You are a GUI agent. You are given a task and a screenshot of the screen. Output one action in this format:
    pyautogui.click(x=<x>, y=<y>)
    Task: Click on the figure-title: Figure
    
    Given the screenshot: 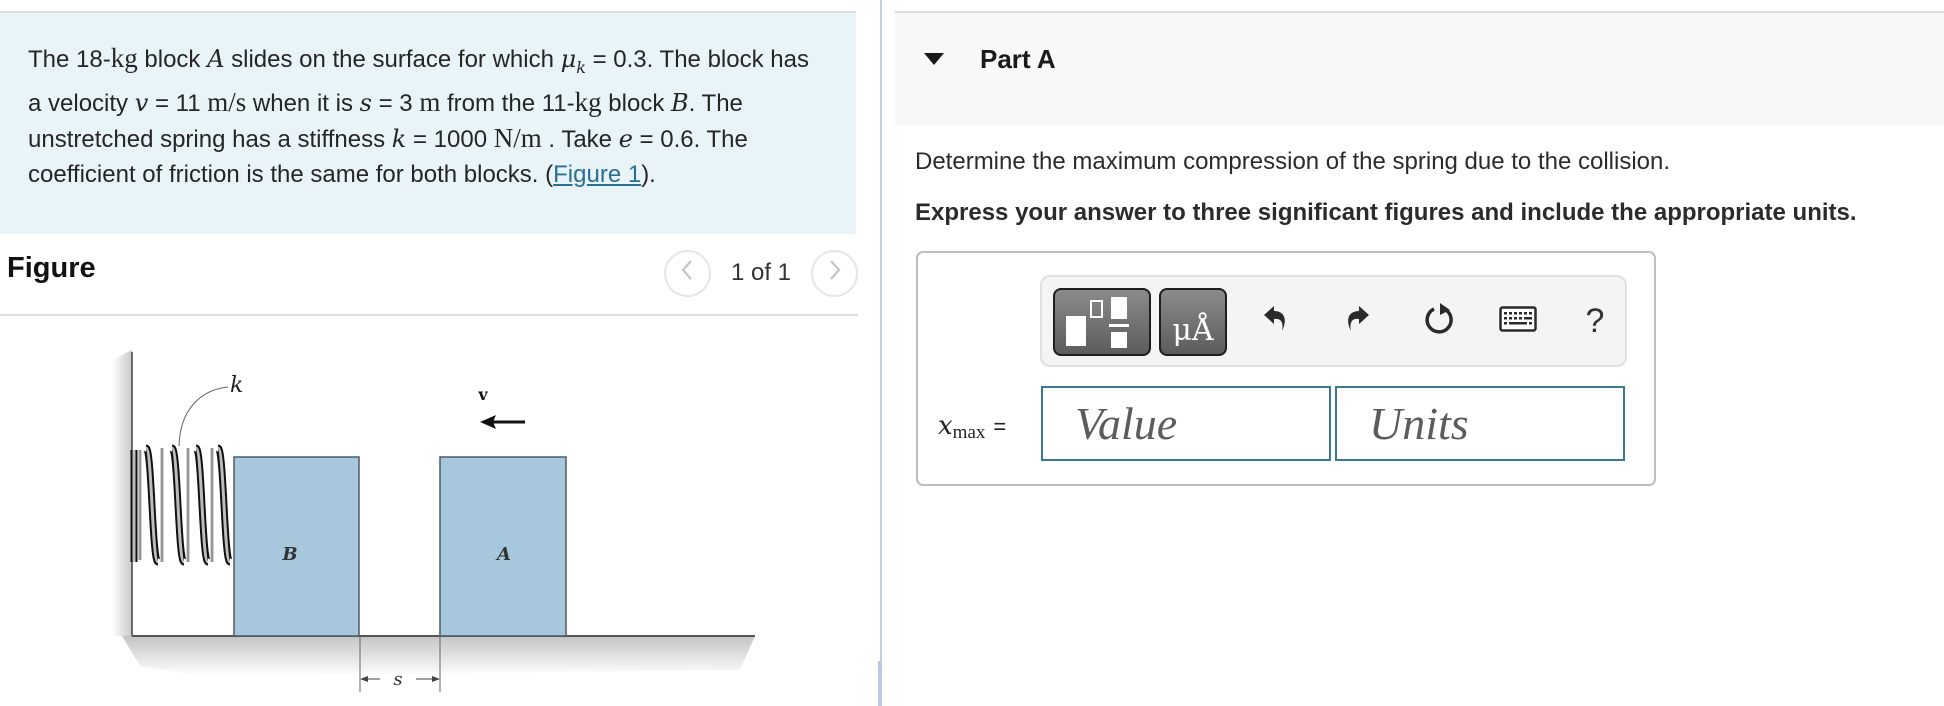 What is the action you would take?
    pyautogui.click(x=51, y=268)
    